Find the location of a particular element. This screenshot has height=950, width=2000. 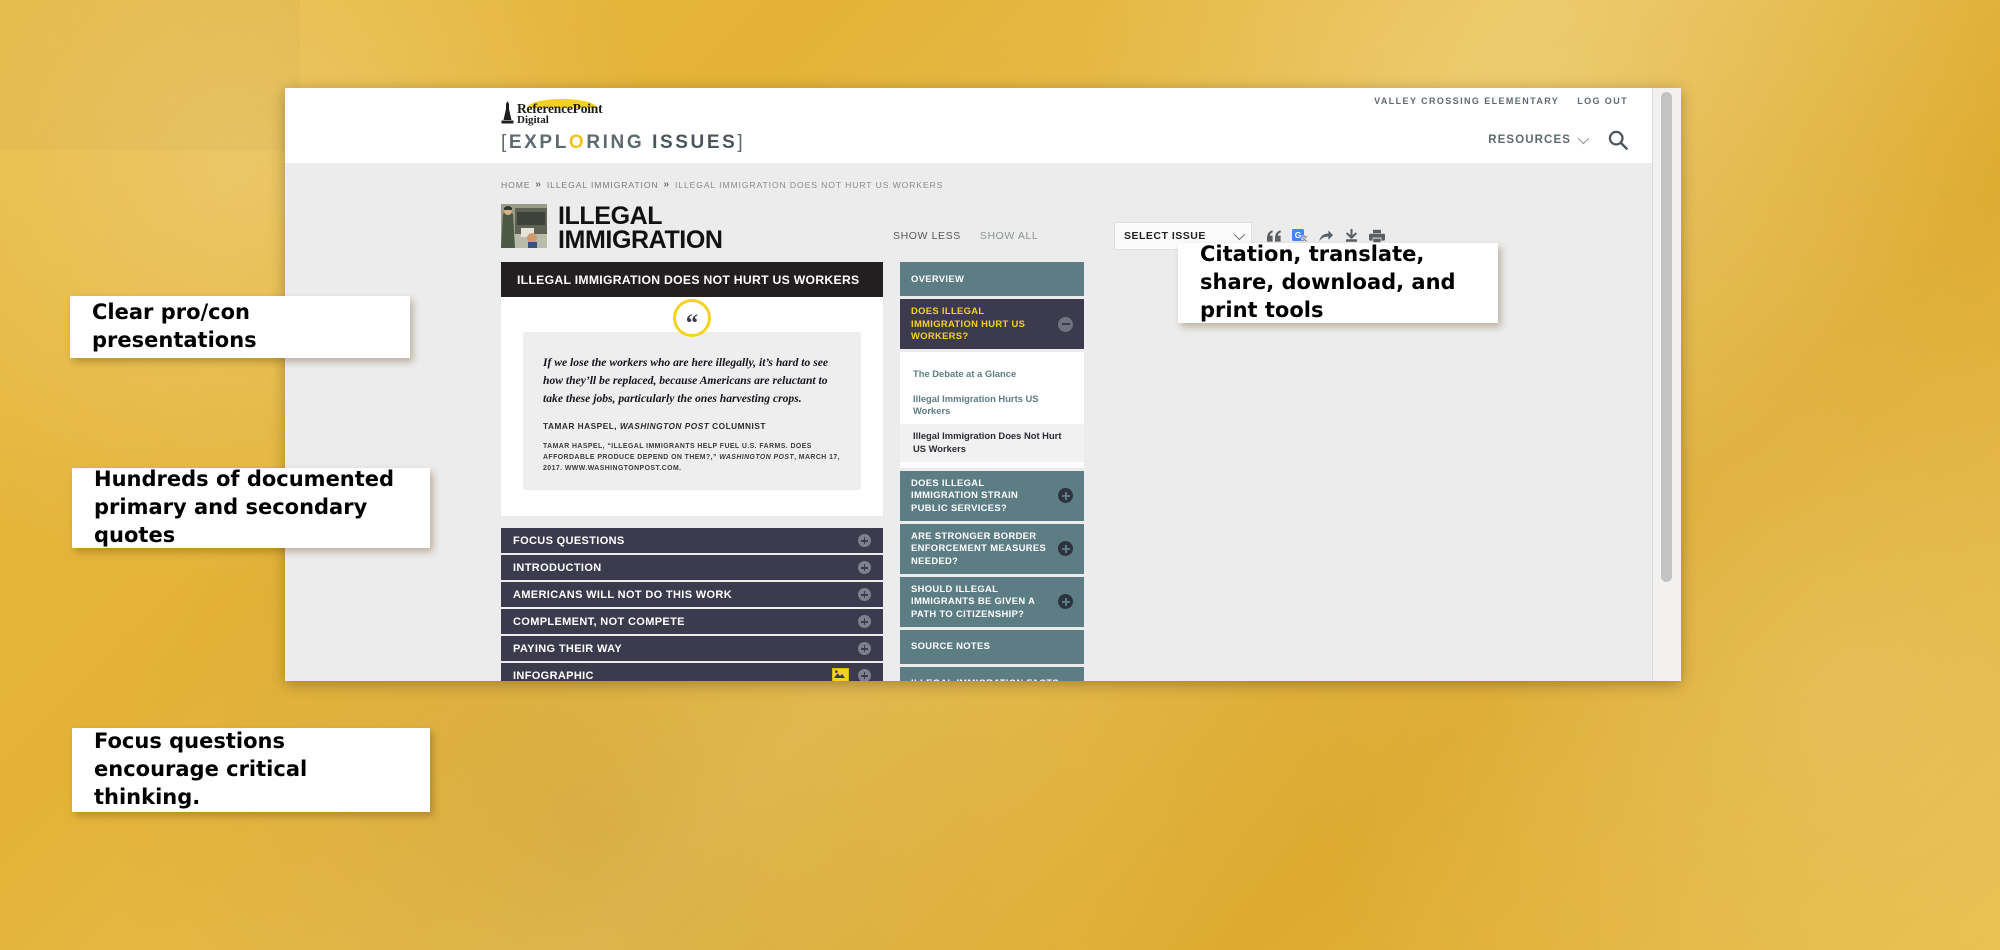

accordion-label: INFOGRAPHIC is located at coordinates (553, 675).